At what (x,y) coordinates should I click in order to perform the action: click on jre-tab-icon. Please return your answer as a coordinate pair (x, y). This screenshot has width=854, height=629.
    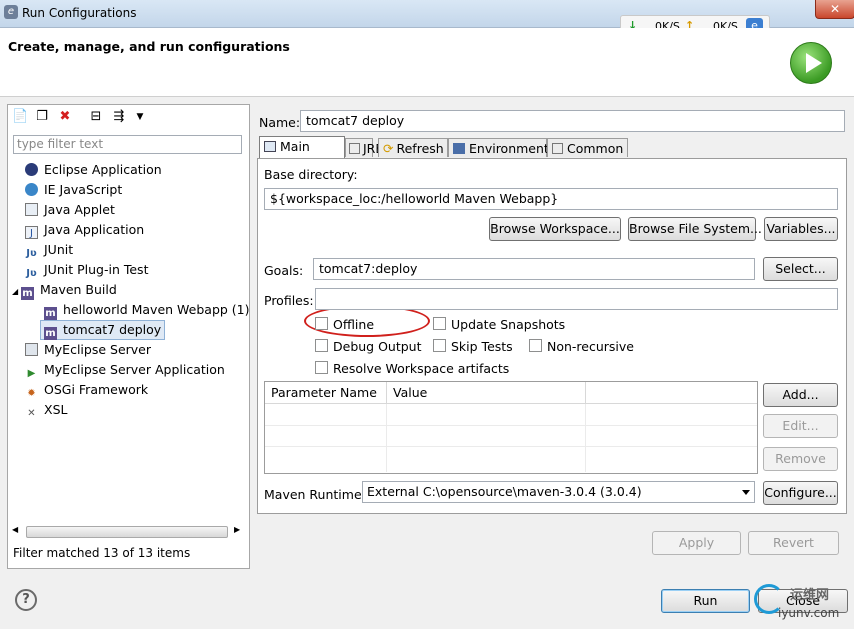
    Looking at the image, I should click on (354, 148).